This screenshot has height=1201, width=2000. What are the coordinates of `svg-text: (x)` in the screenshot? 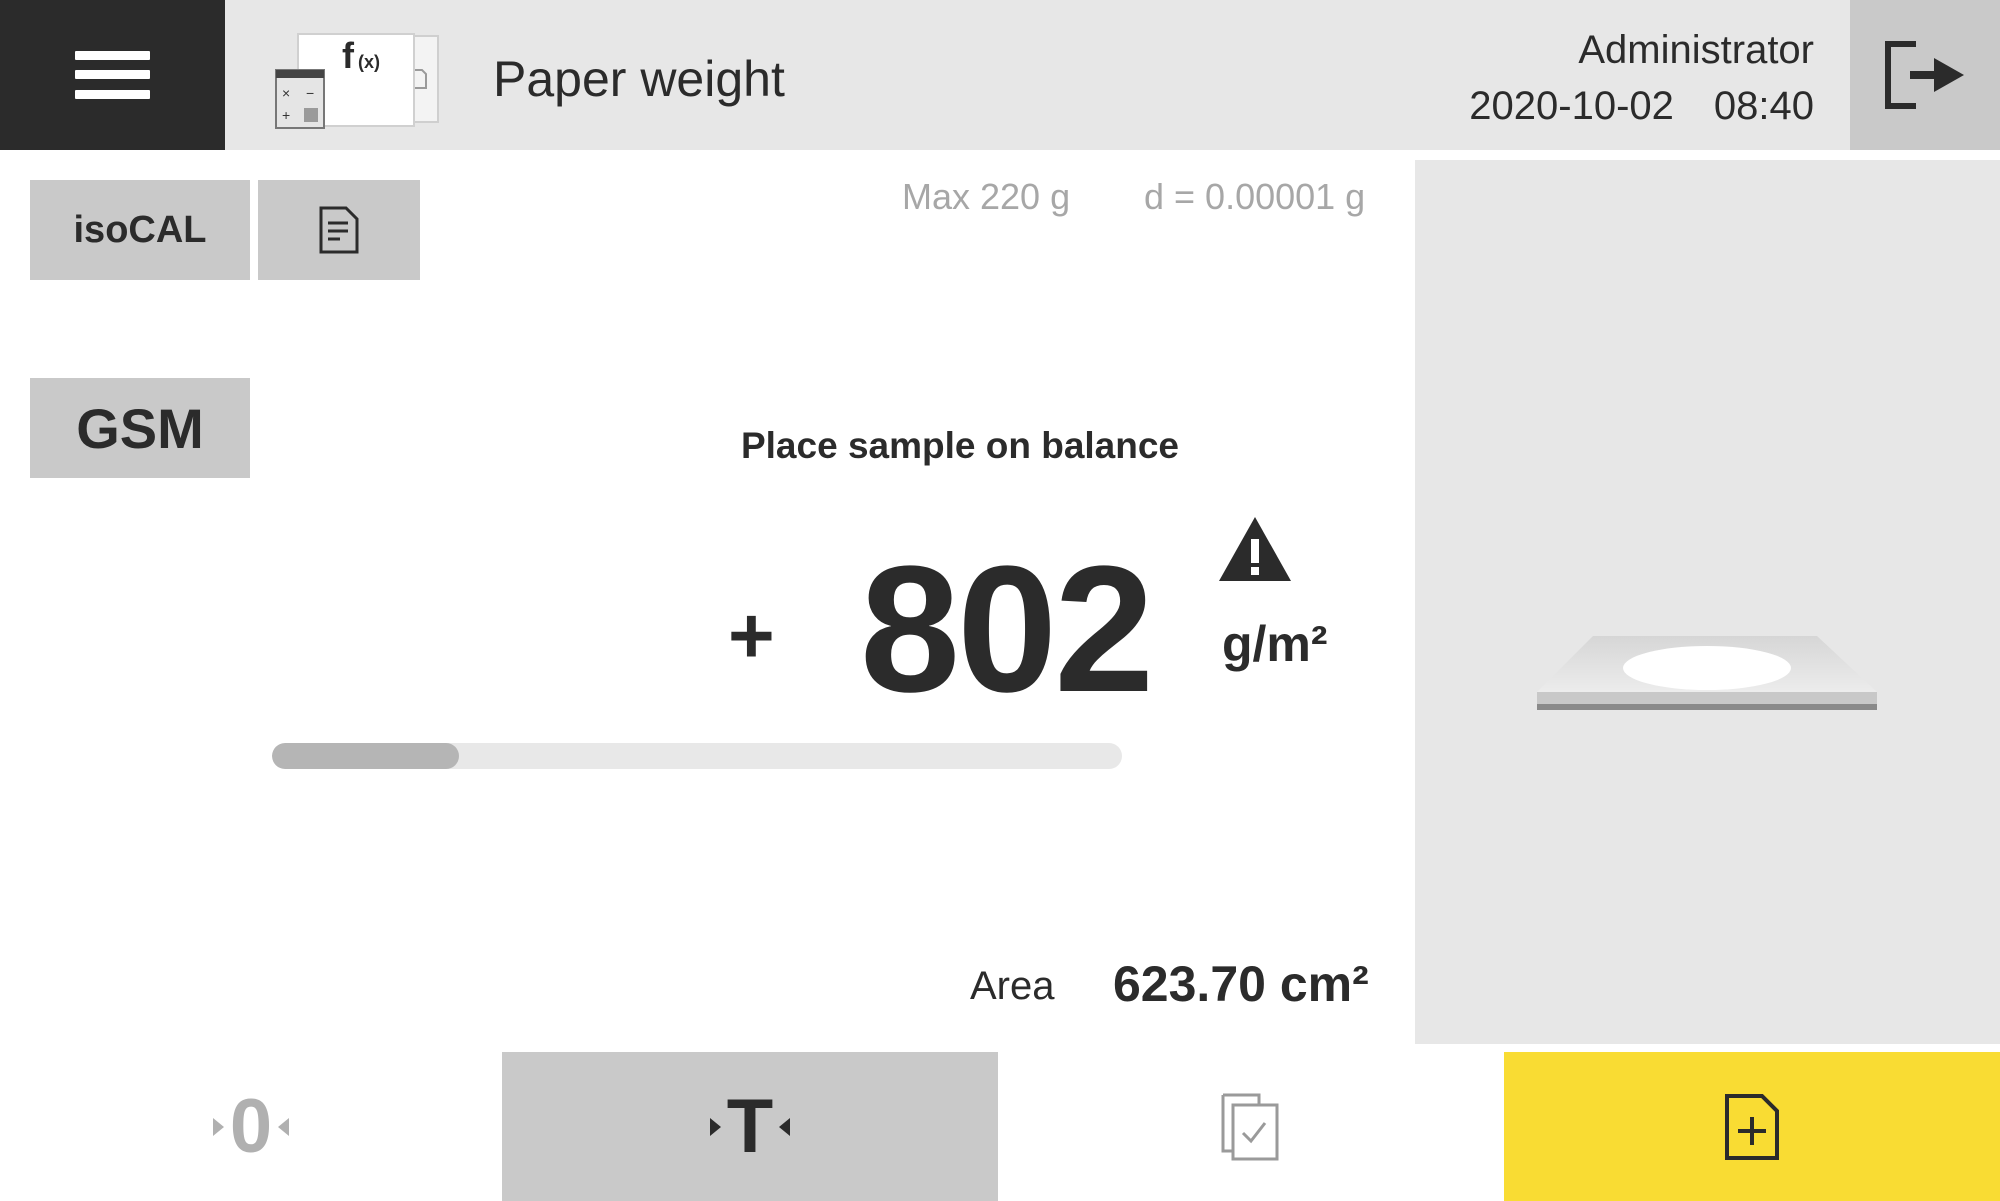 It's located at (369, 62).